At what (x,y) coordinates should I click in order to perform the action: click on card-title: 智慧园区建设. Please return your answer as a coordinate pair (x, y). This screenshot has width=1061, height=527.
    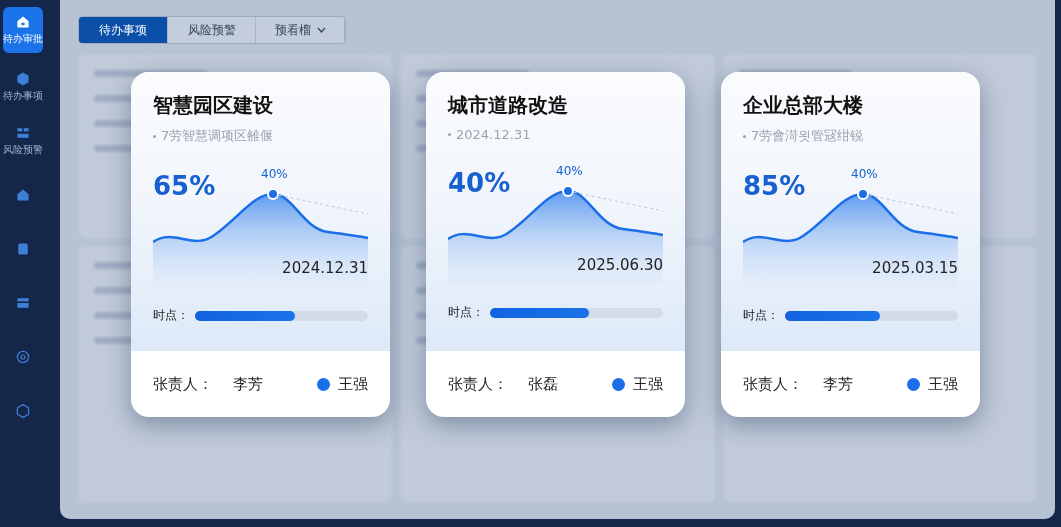
    Looking at the image, I should click on (213, 105).